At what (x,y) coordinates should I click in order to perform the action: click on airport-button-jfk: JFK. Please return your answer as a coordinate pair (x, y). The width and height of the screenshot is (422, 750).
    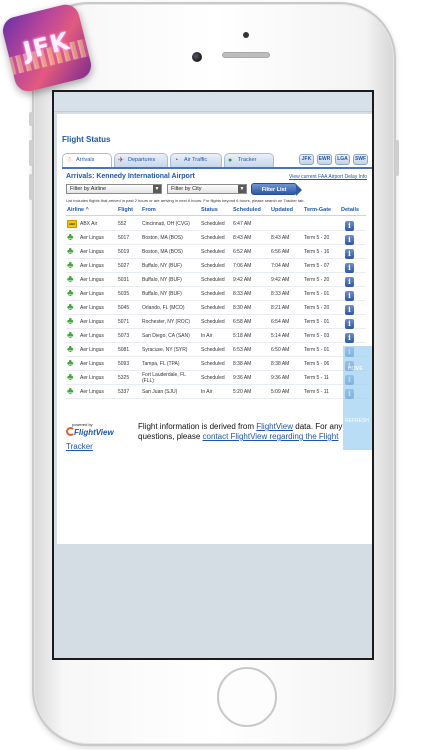
    Looking at the image, I should click on (306, 159).